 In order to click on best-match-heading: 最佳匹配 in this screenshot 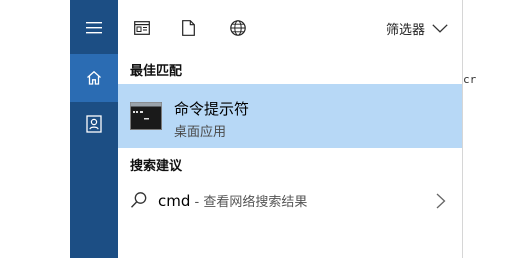, I will do `click(156, 71)`.